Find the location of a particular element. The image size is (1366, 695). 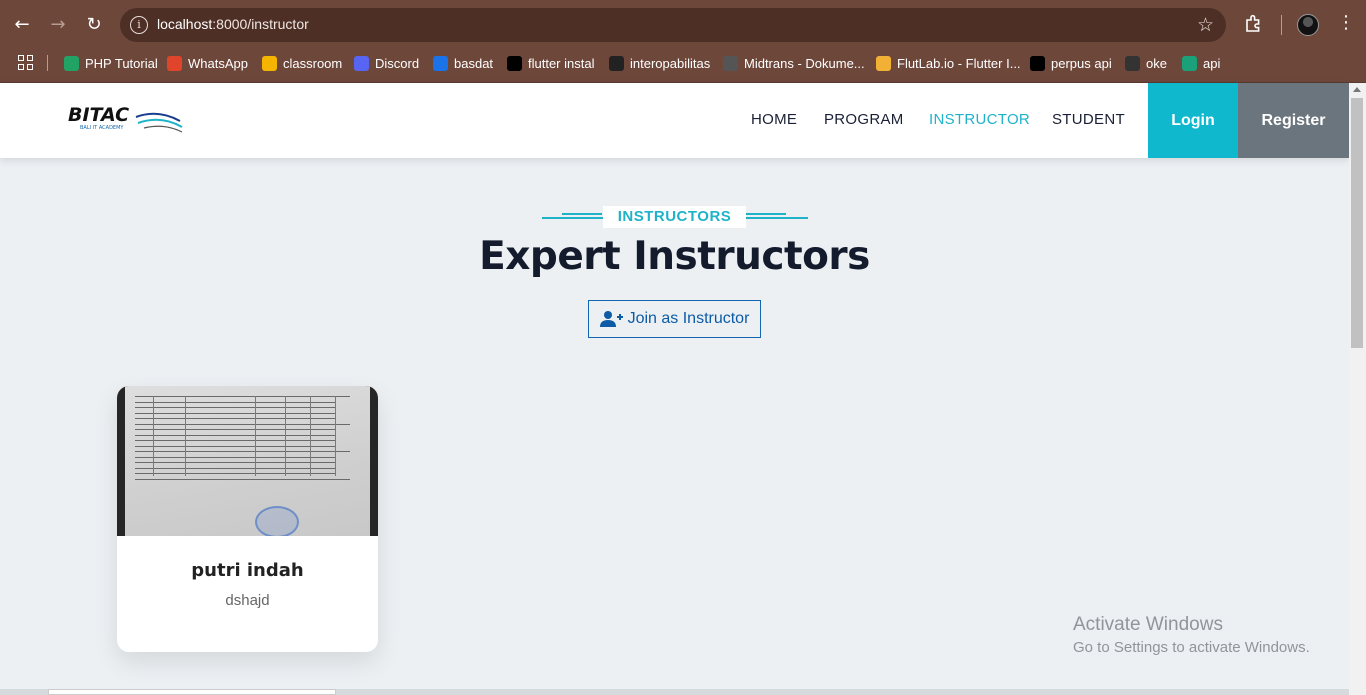

scrollbar-thumb is located at coordinates (1357, 223).